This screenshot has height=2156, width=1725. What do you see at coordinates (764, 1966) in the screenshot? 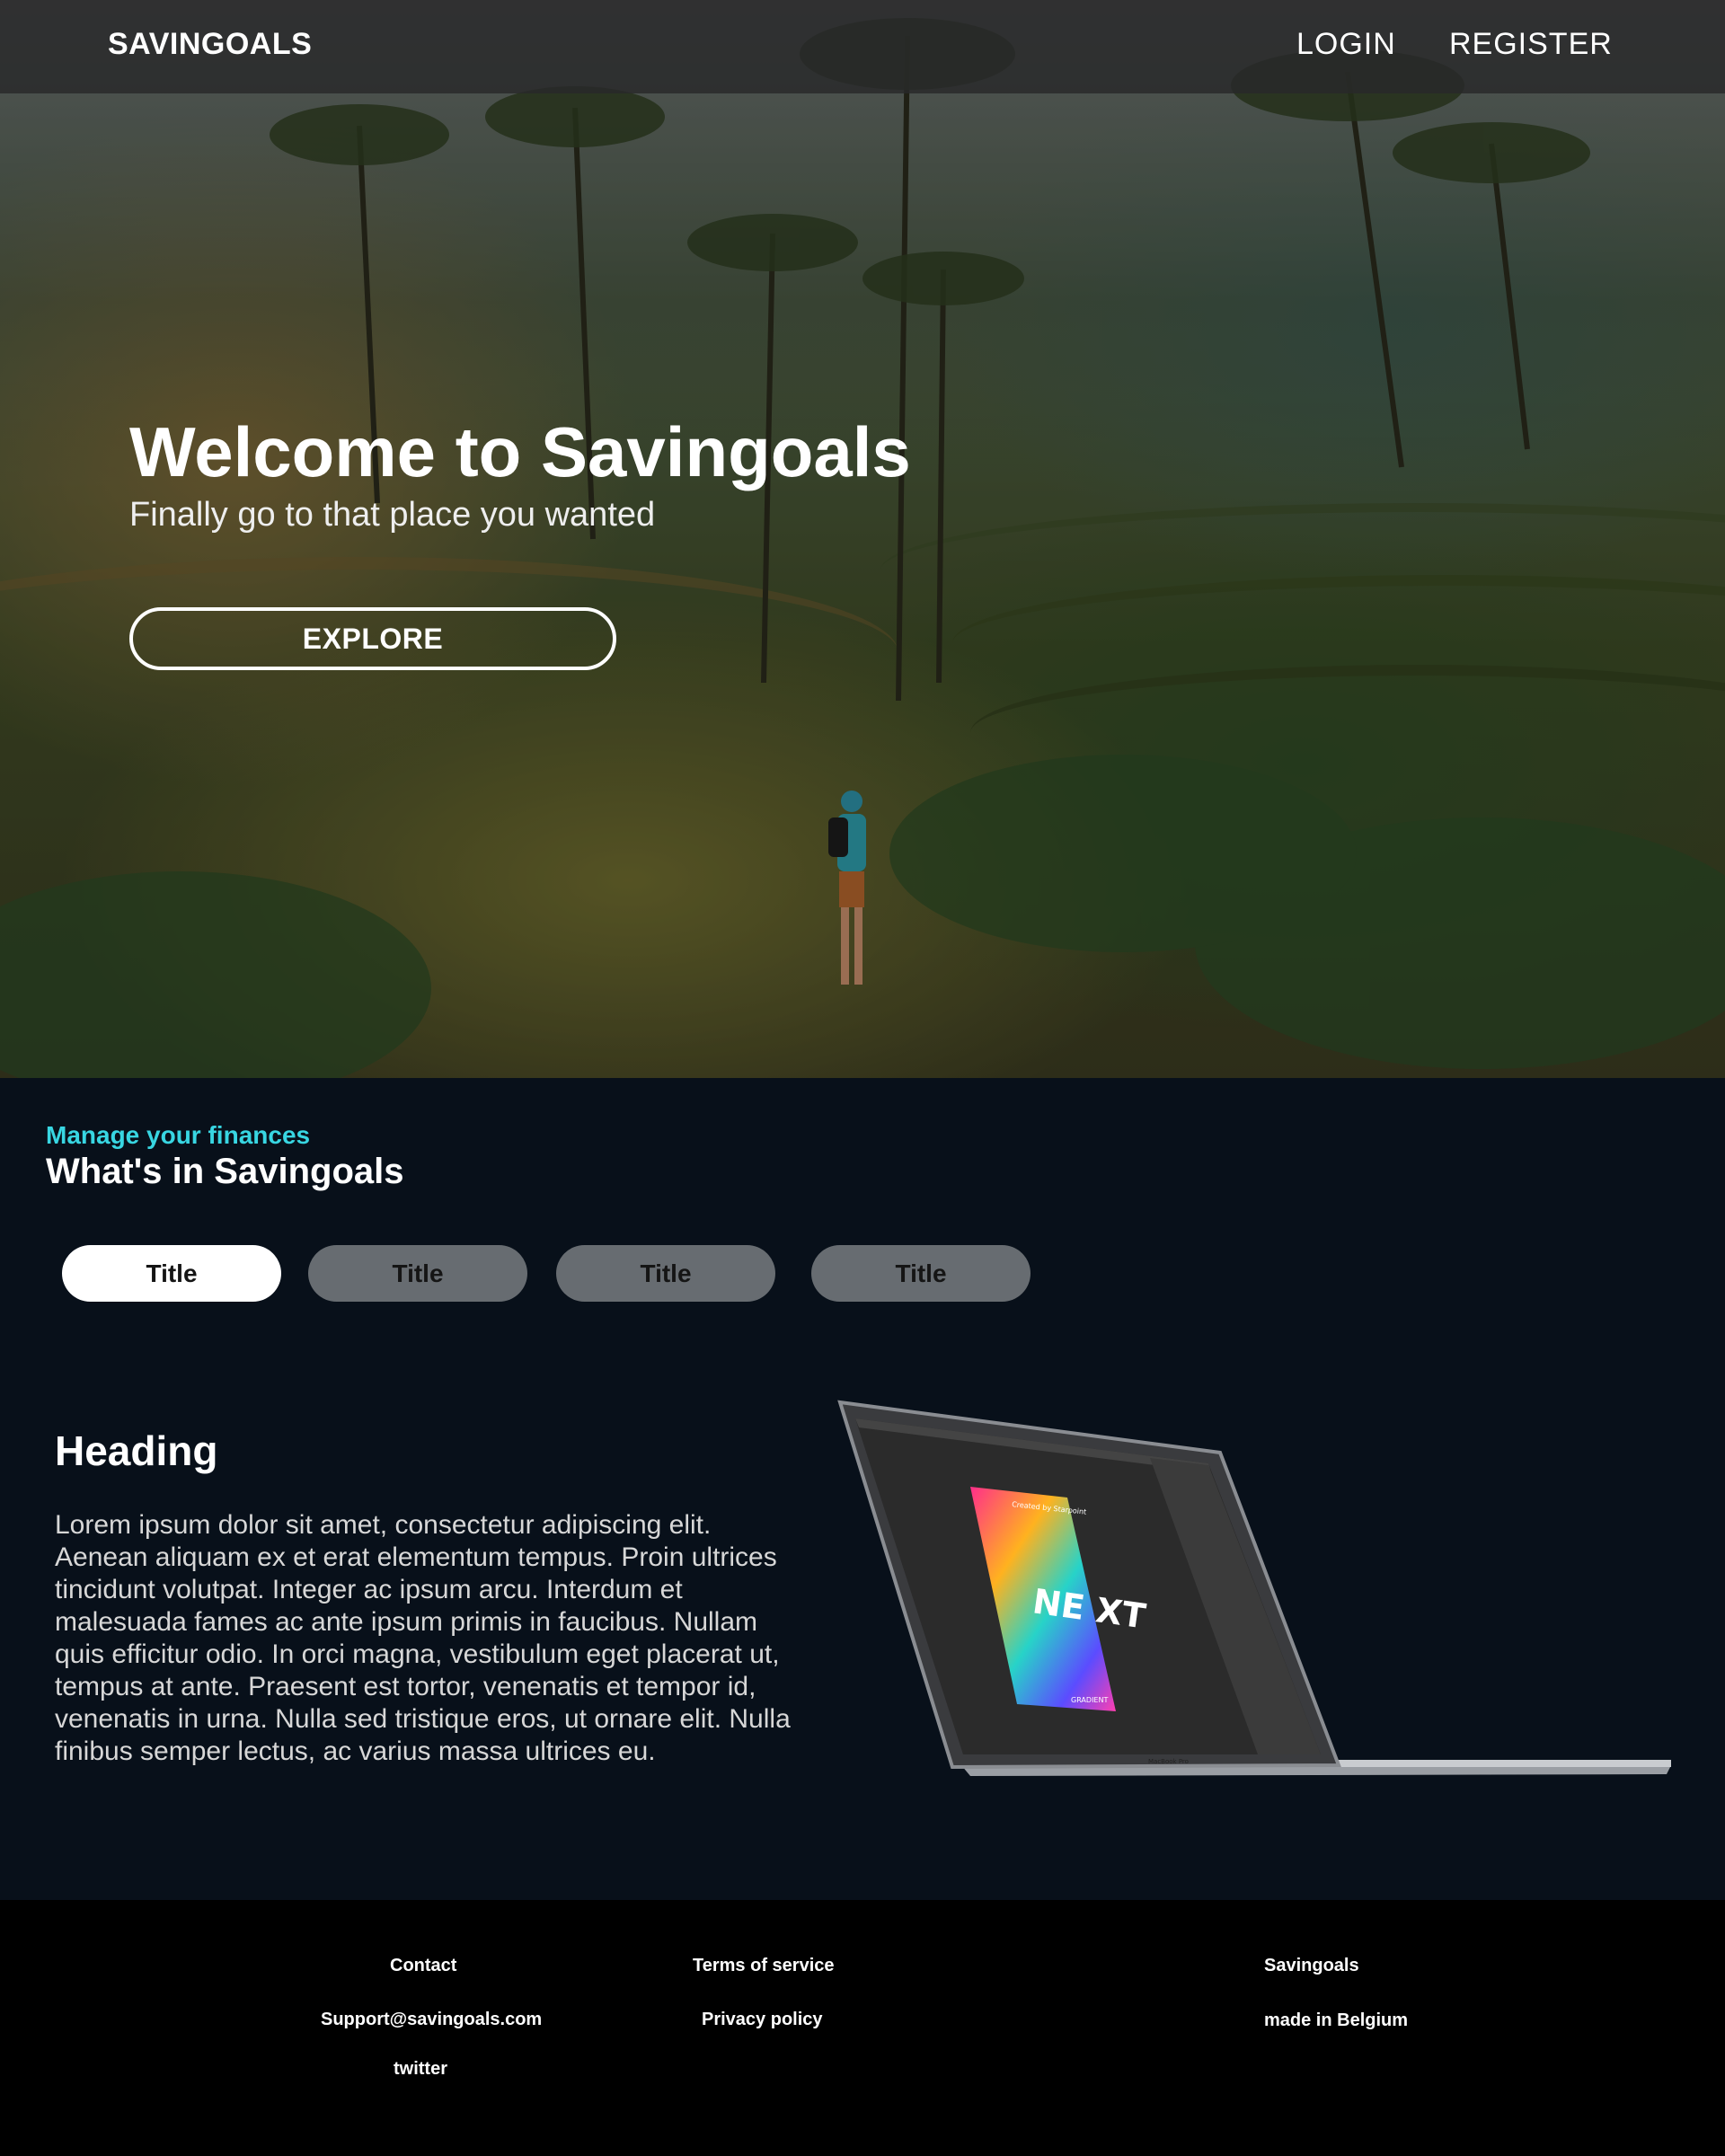
I see `footer-terms-link: Terms of service` at bounding box center [764, 1966].